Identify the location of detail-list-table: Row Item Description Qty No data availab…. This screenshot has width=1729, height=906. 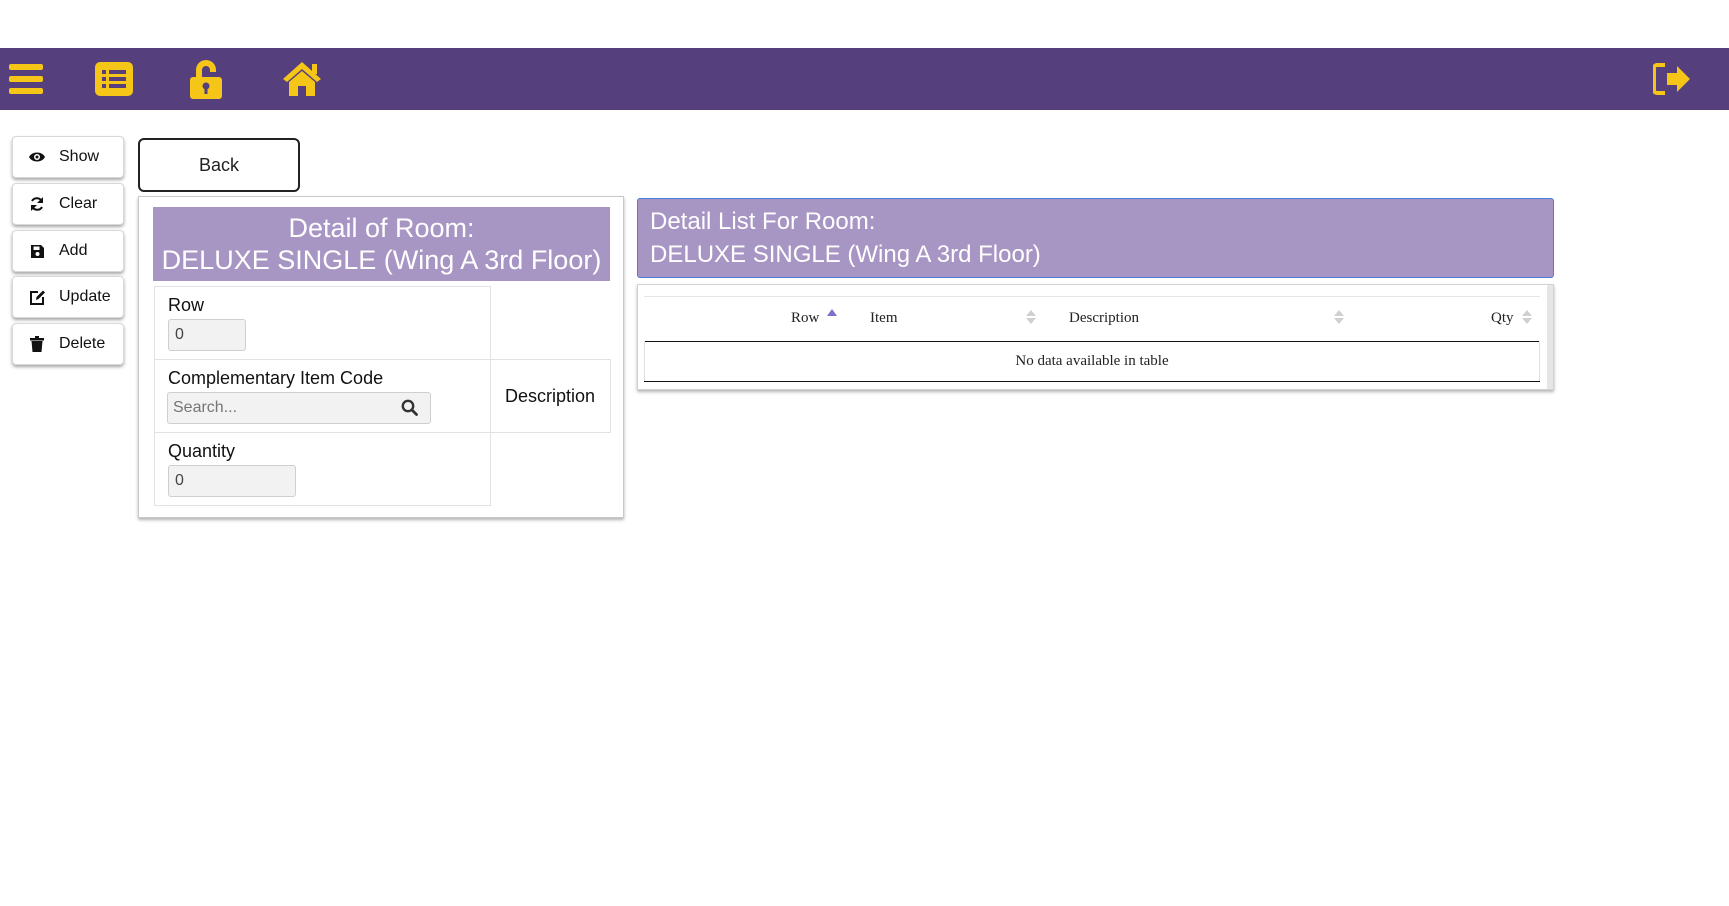
(1095, 337).